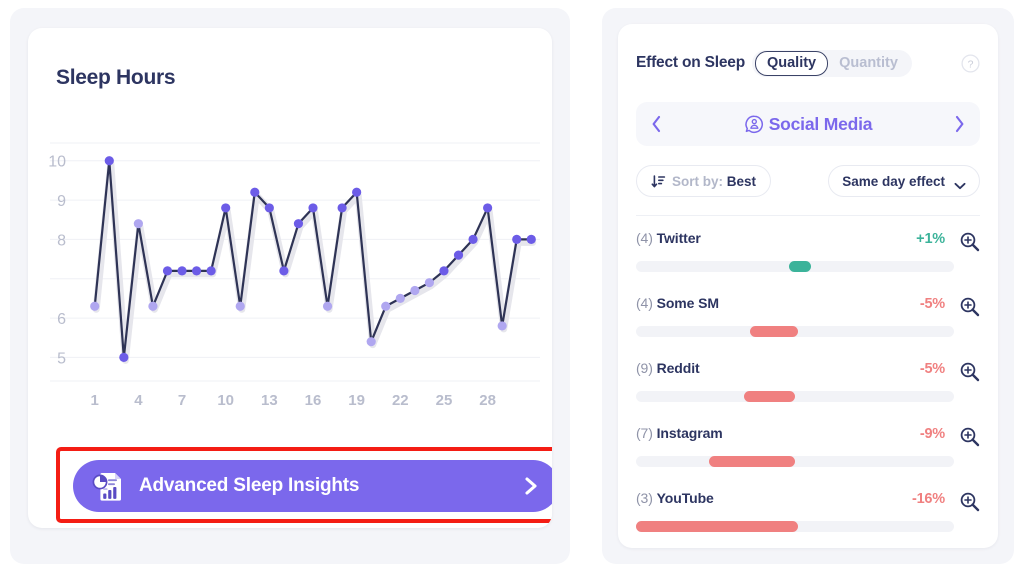 The height and width of the screenshot is (580, 1024). I want to click on svg-text: 8, so click(61, 240).